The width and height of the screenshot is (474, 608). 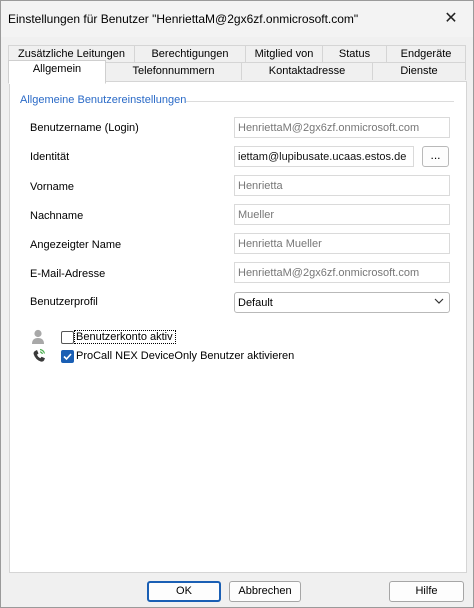 What do you see at coordinates (190, 54) in the screenshot?
I see `tab-berechtigungen: Berechtigungen` at bounding box center [190, 54].